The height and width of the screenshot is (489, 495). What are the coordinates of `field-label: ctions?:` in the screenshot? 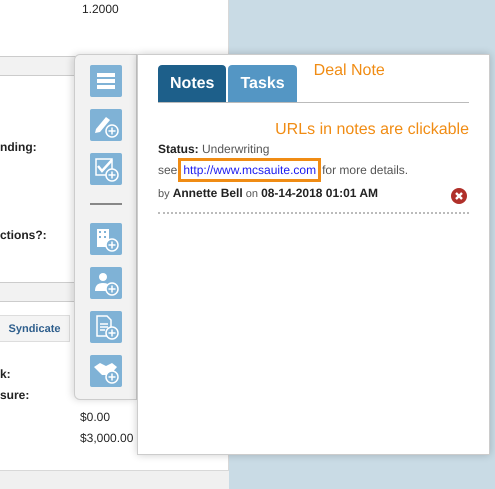 It's located at (23, 235).